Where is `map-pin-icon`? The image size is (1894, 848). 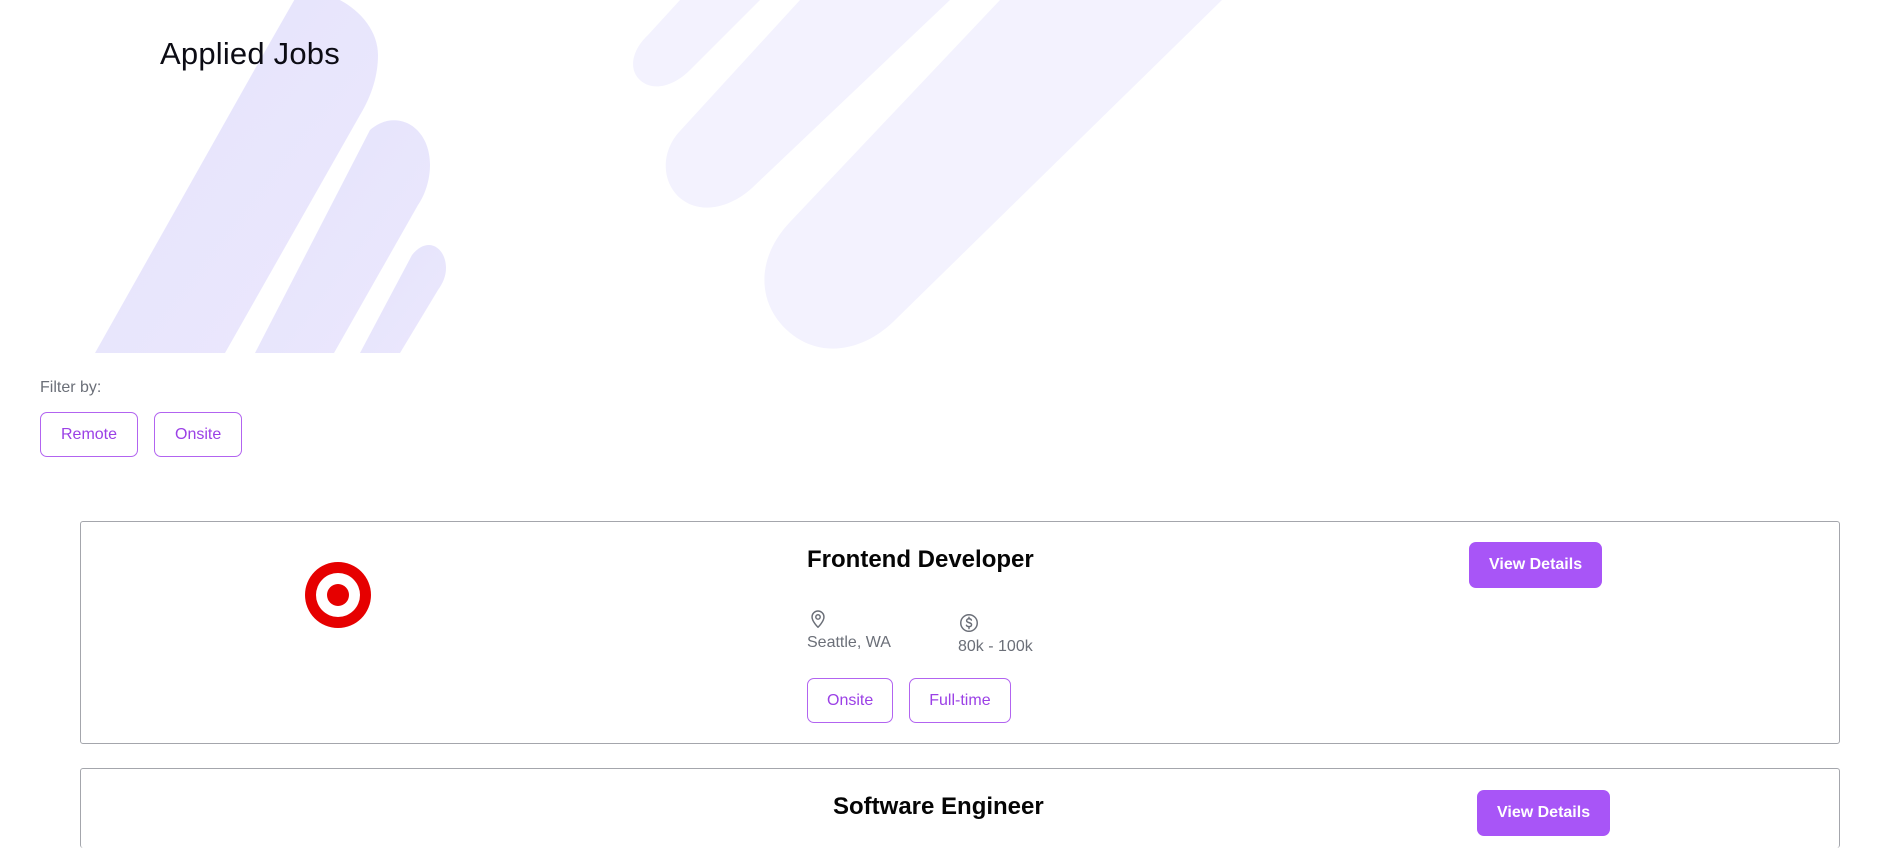 map-pin-icon is located at coordinates (818, 619).